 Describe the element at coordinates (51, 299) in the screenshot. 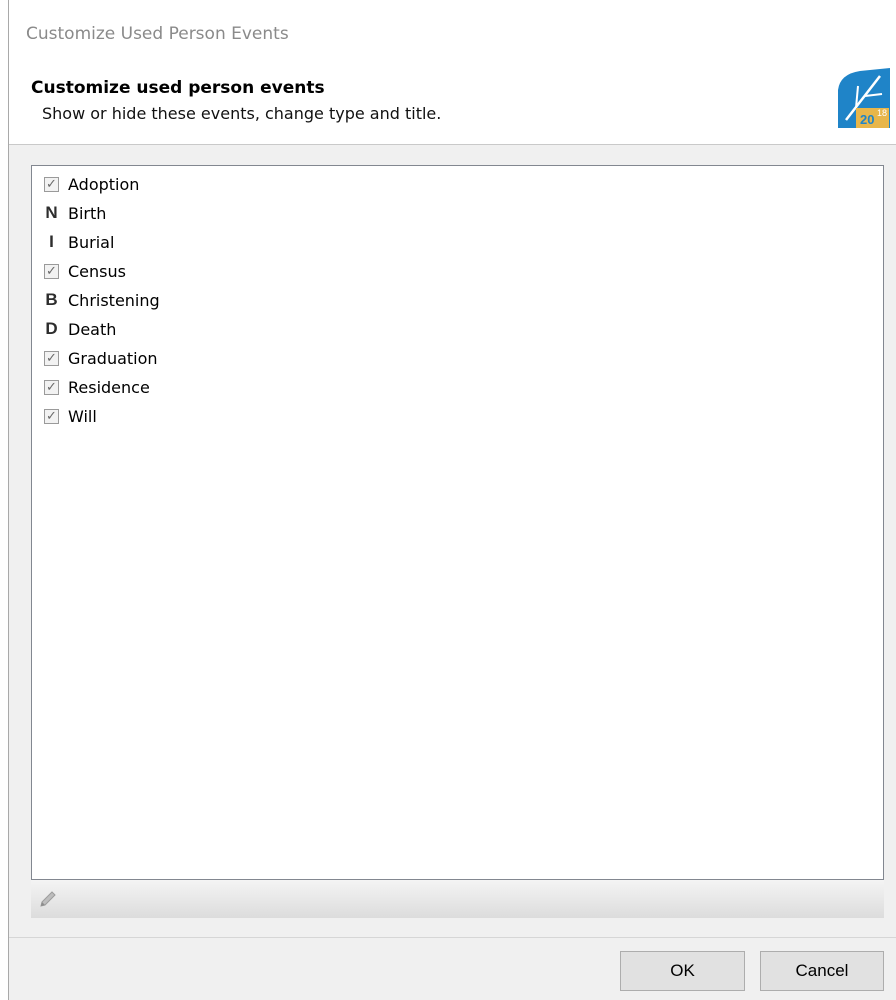

I see `event-type-letter: B` at that location.